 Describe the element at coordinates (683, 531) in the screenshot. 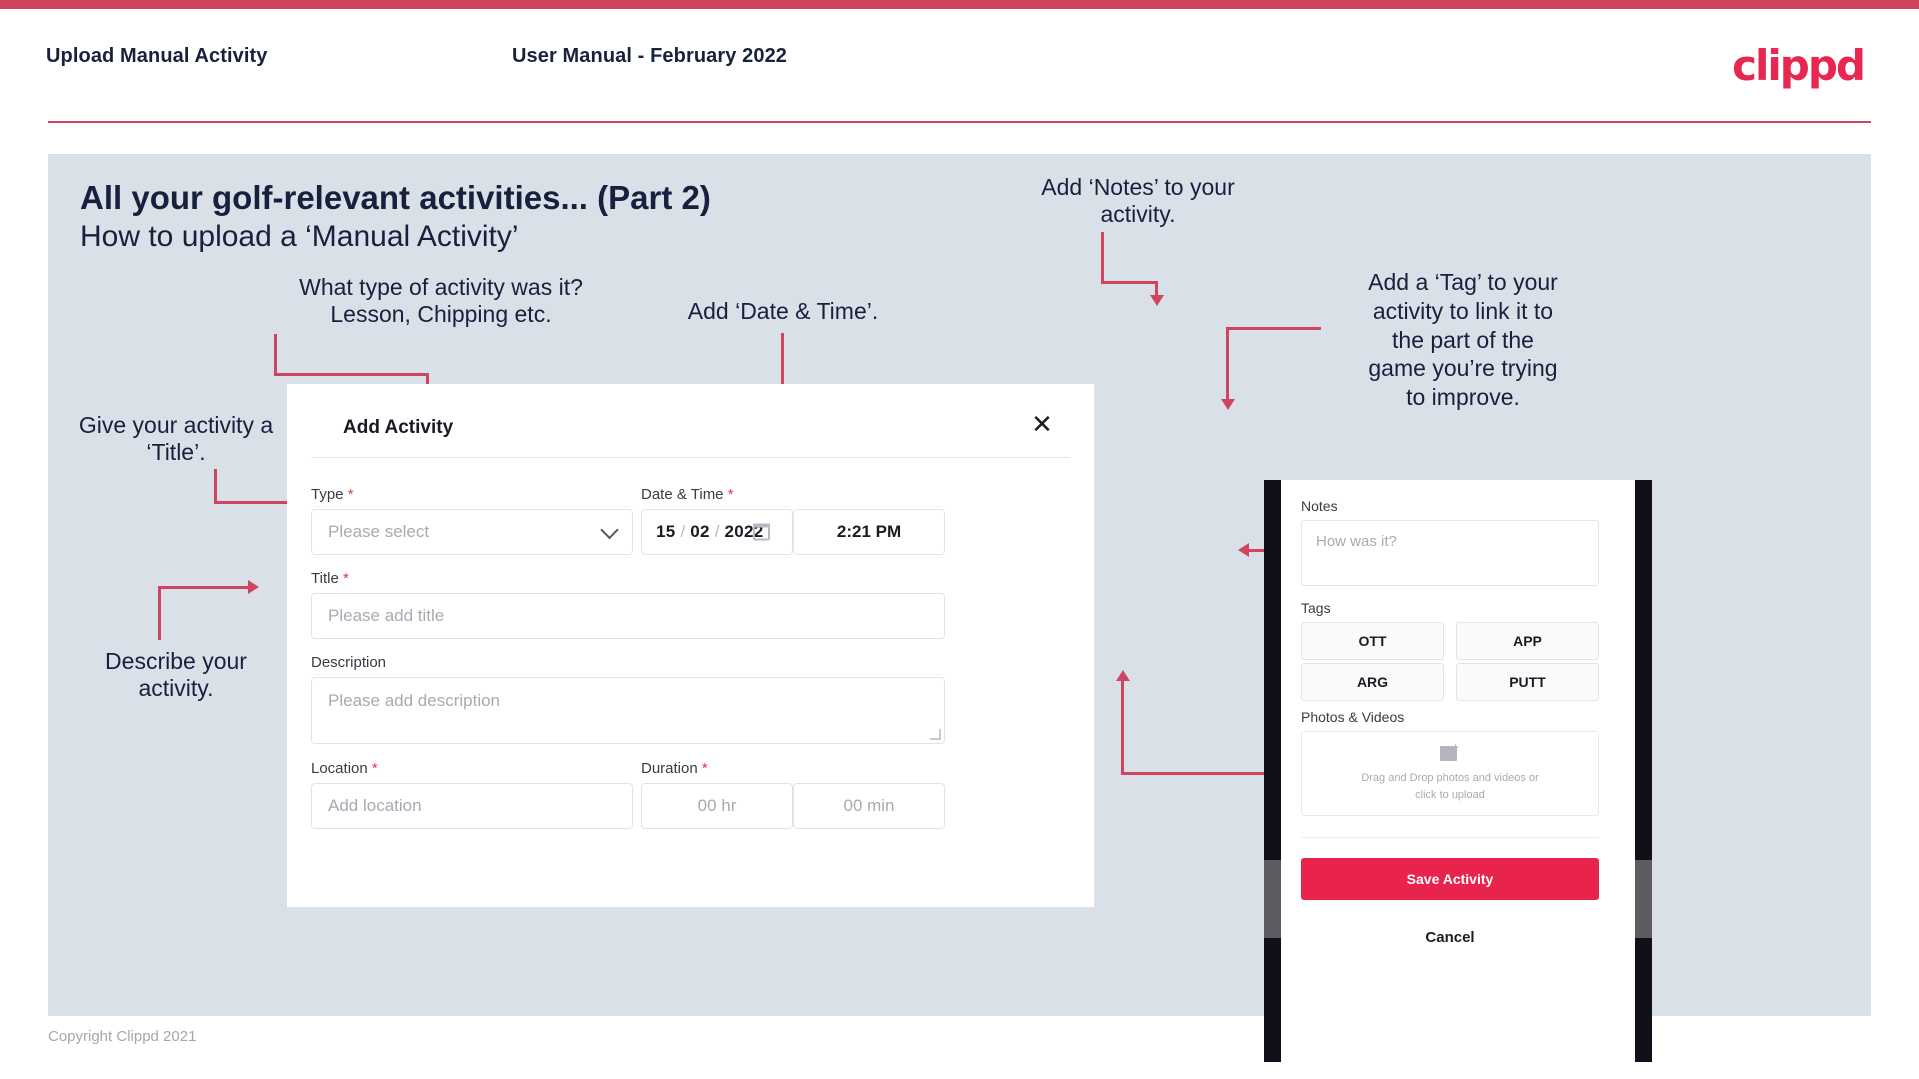

I see `date-sep-1: /` at that location.